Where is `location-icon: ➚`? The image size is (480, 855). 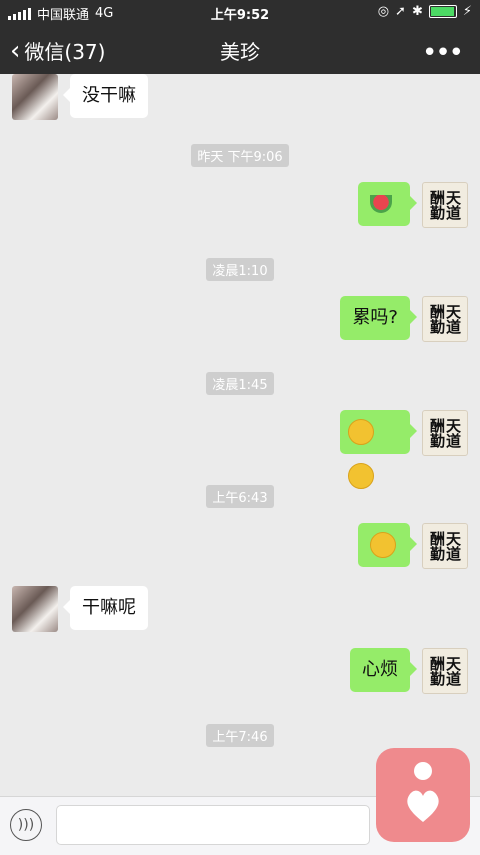 location-icon: ➚ is located at coordinates (400, 11).